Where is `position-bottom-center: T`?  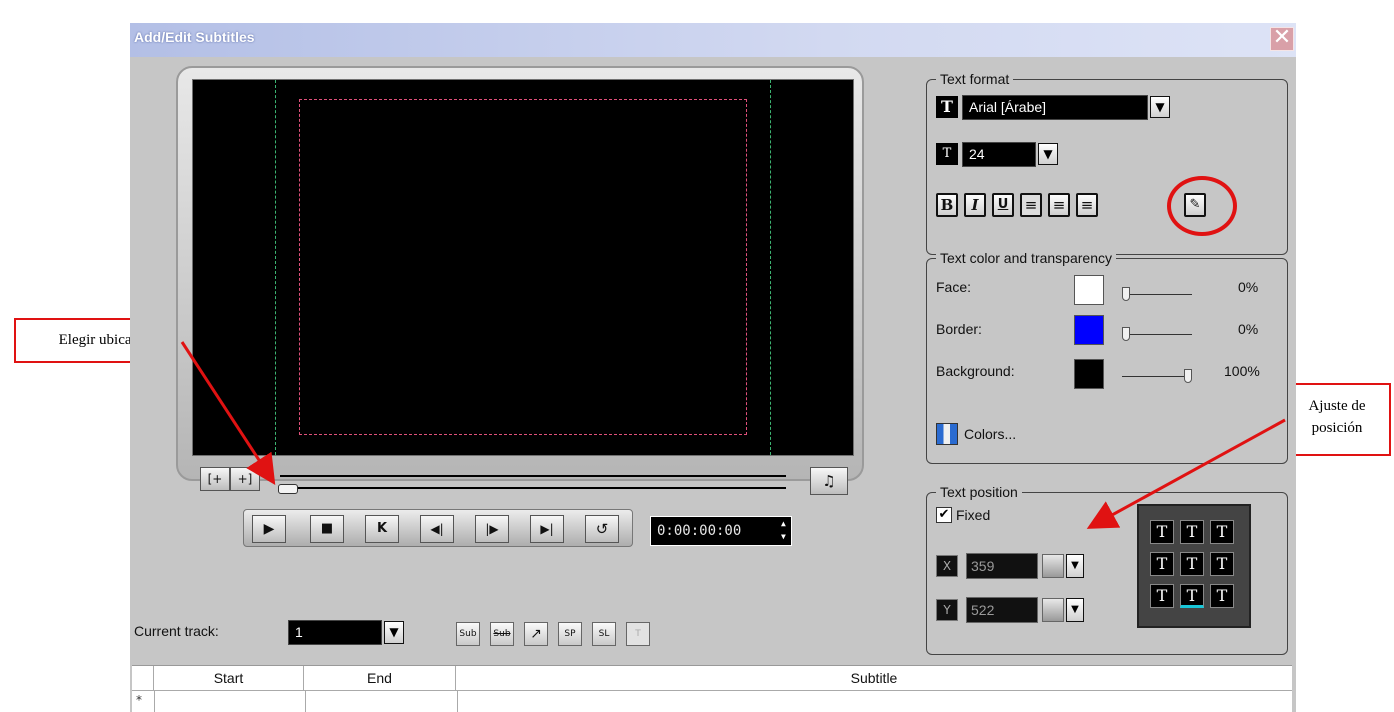
position-bottom-center: T is located at coordinates (1192, 596).